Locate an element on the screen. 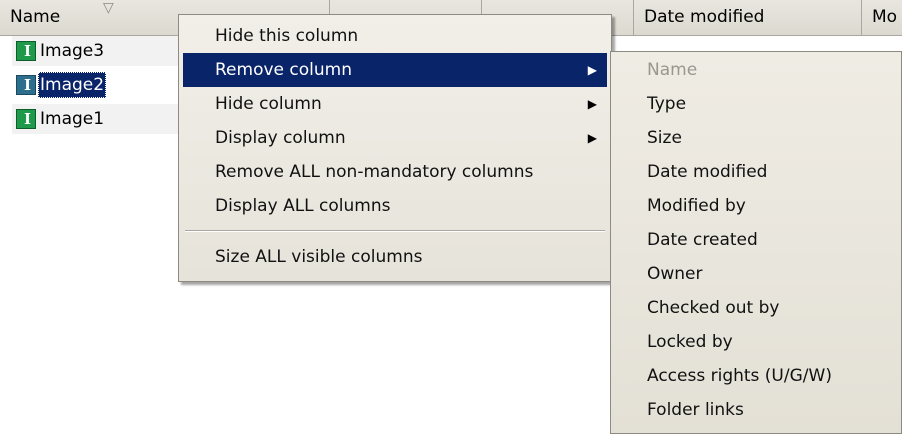 This screenshot has width=902, height=434. submenu-item-label: Modified by is located at coordinates (696, 206).